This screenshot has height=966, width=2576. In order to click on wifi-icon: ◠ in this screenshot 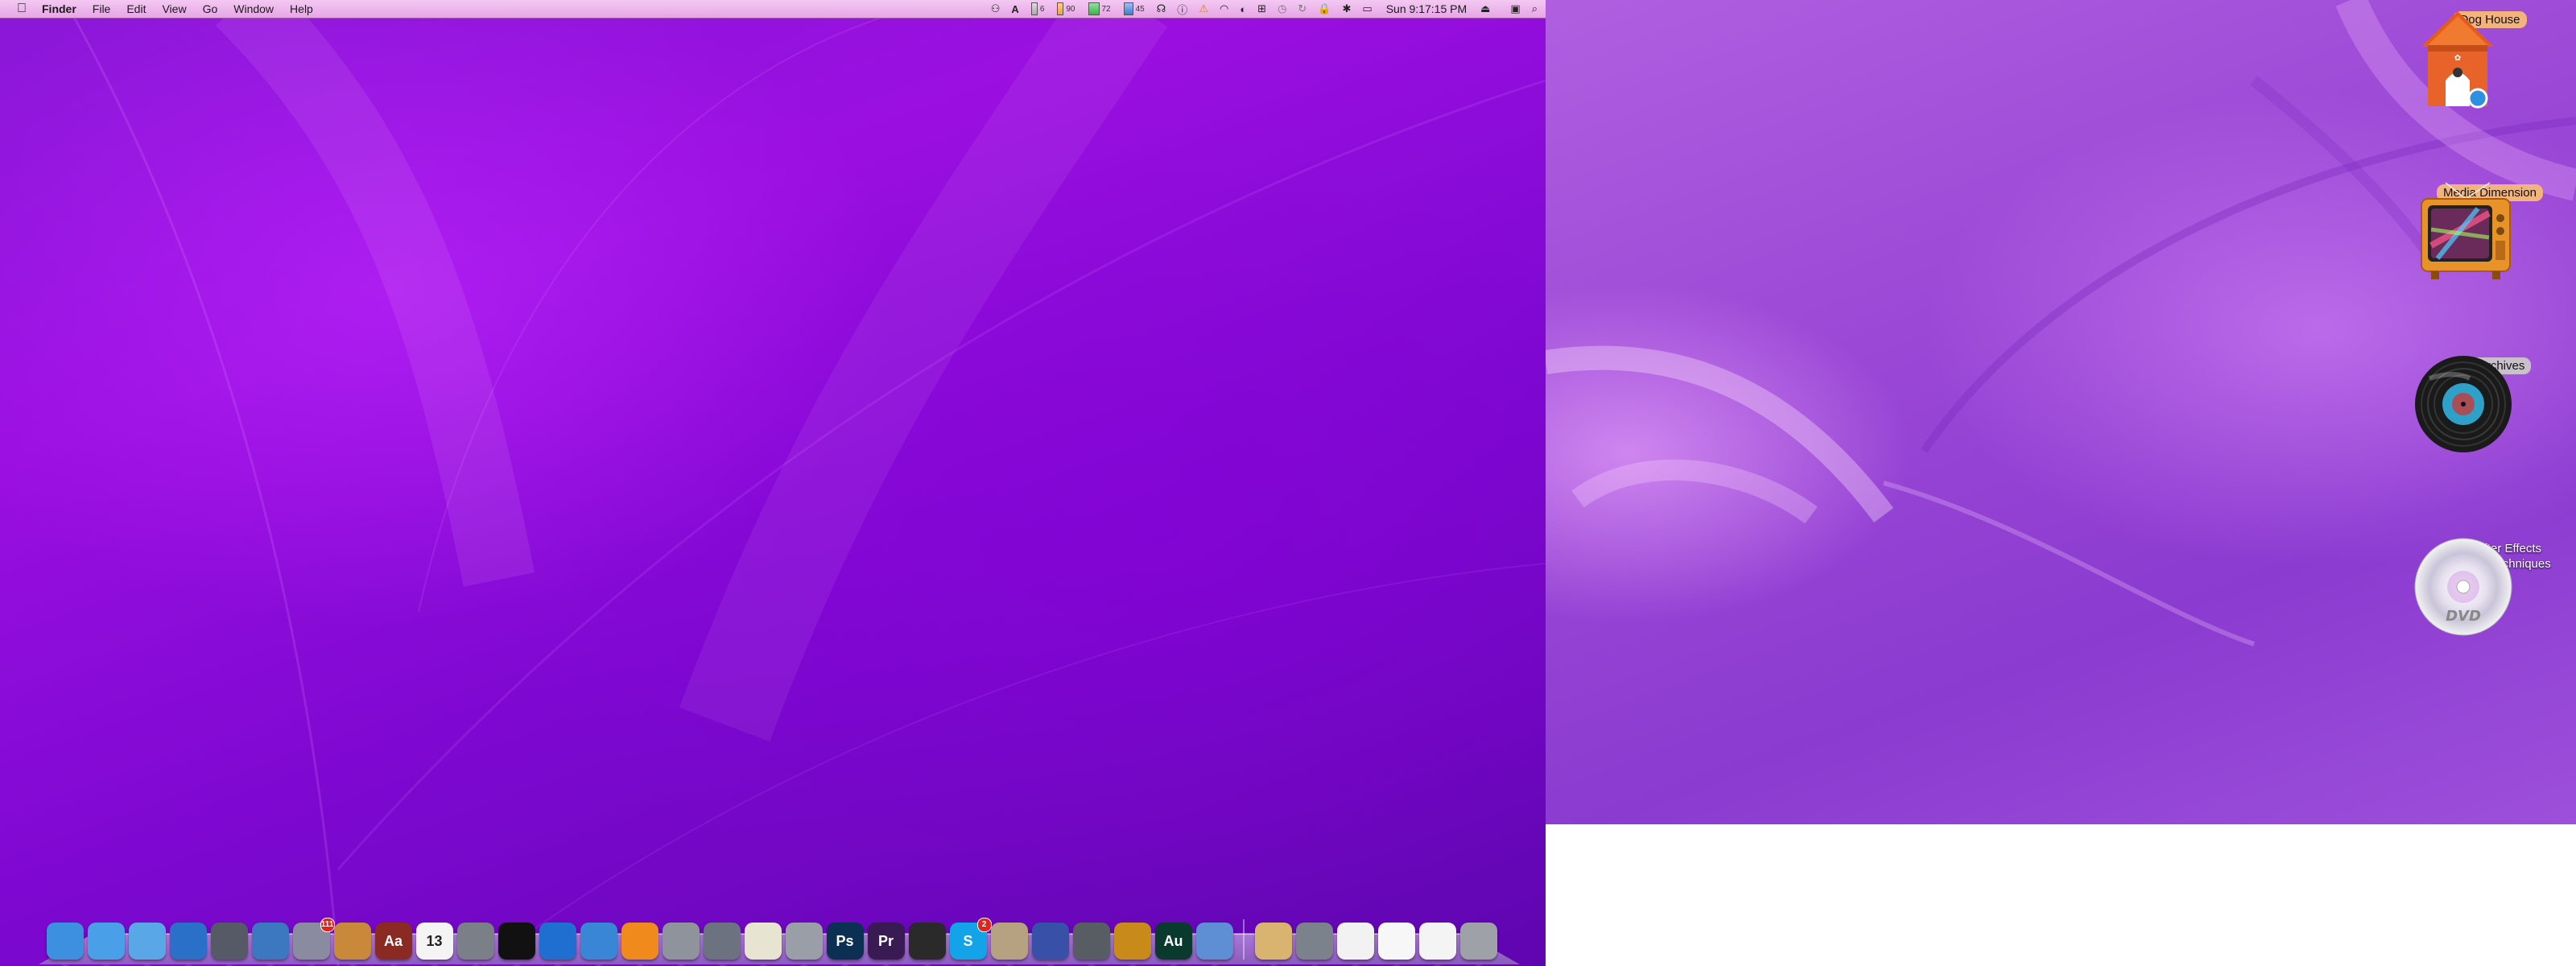, I will do `click(1224, 8)`.